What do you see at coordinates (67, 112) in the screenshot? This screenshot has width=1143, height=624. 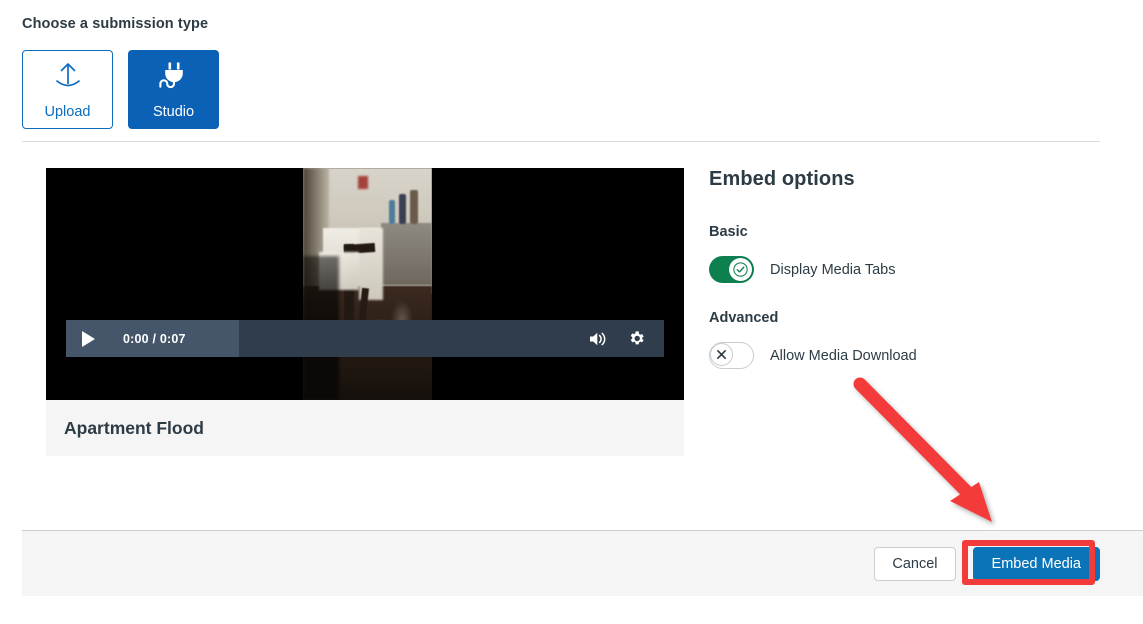 I see `submission-type-upload-label: Upload` at bounding box center [67, 112].